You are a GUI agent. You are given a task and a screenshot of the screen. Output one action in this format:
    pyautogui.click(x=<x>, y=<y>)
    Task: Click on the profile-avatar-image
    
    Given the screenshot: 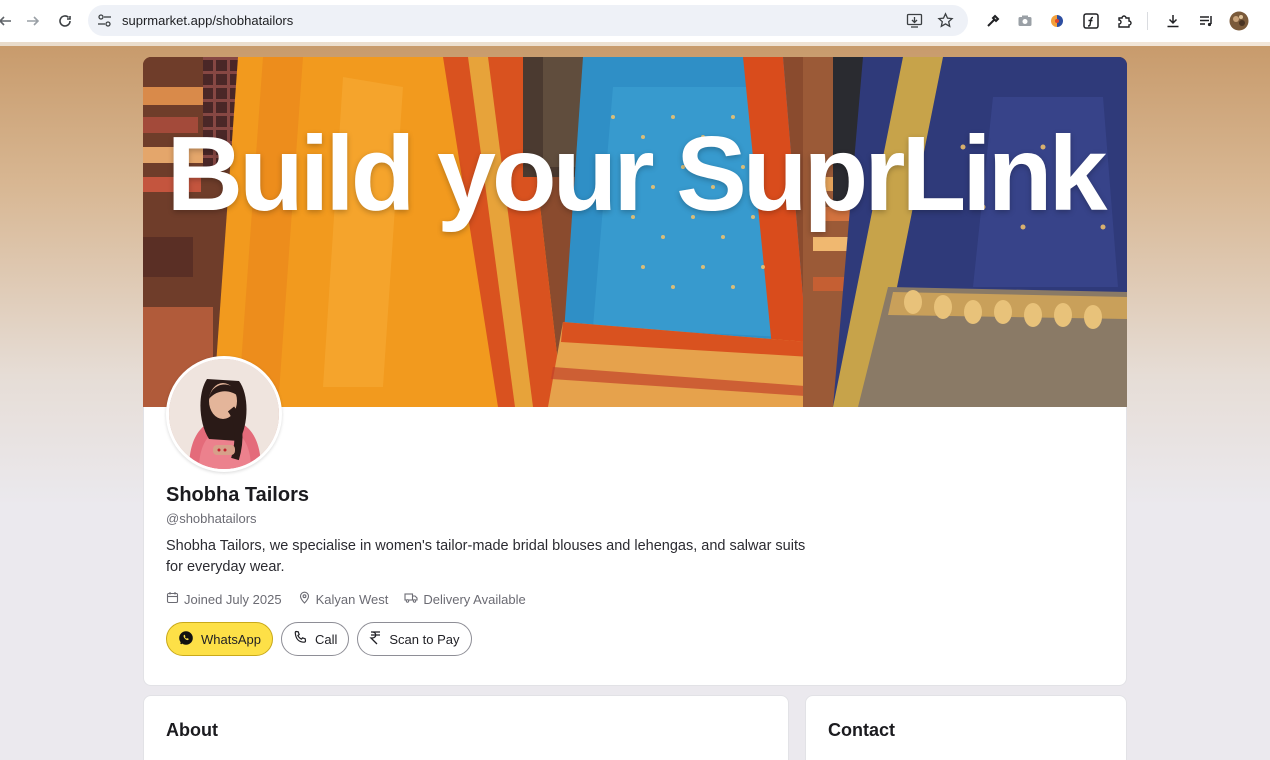 What is the action you would take?
    pyautogui.click(x=224, y=414)
    